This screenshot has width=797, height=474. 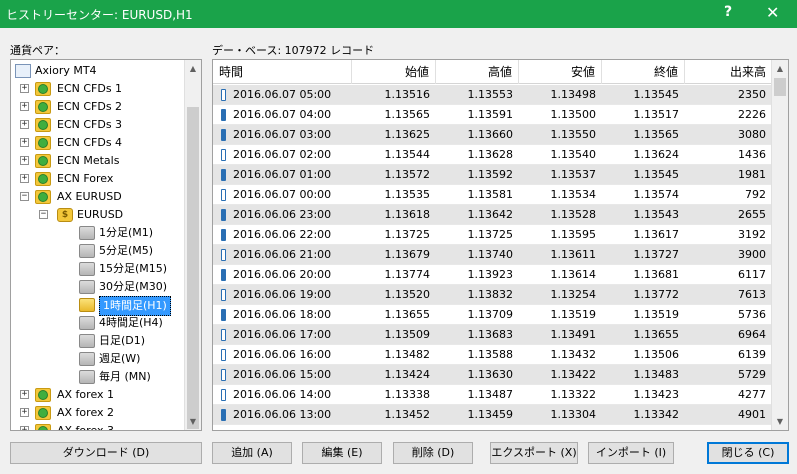 I want to click on table-scroll-thumb, so click(x=780, y=87).